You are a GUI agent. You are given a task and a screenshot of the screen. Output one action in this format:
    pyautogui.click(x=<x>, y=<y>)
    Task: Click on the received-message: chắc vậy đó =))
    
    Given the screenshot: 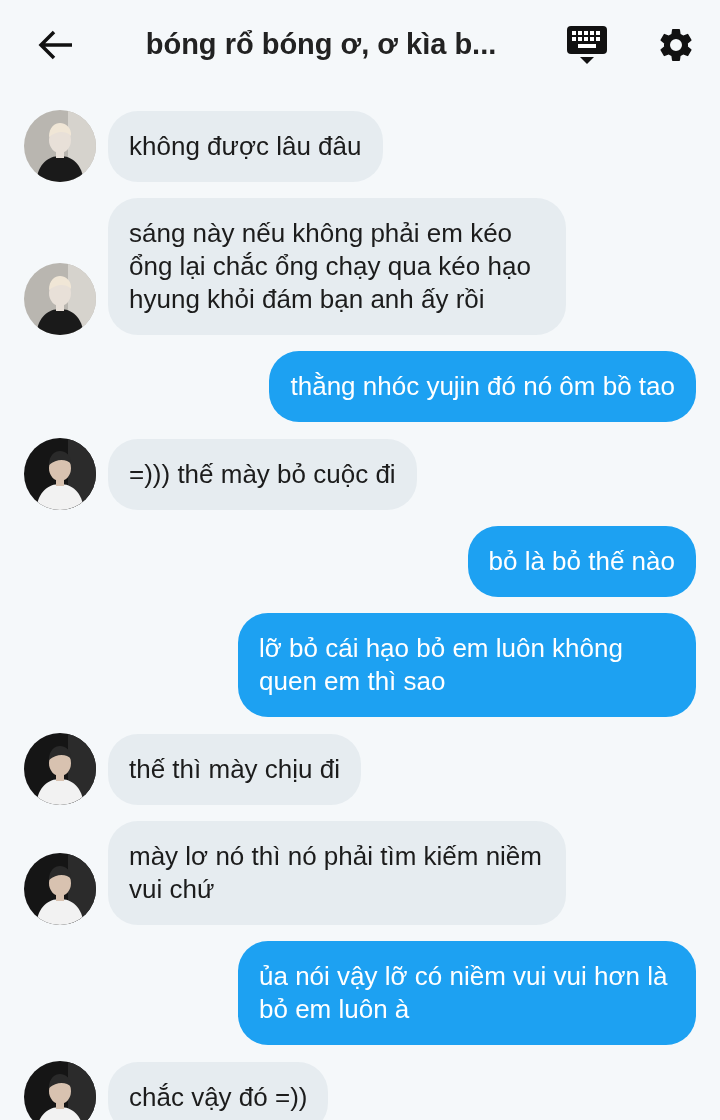 What is the action you would take?
    pyautogui.click(x=218, y=1091)
    